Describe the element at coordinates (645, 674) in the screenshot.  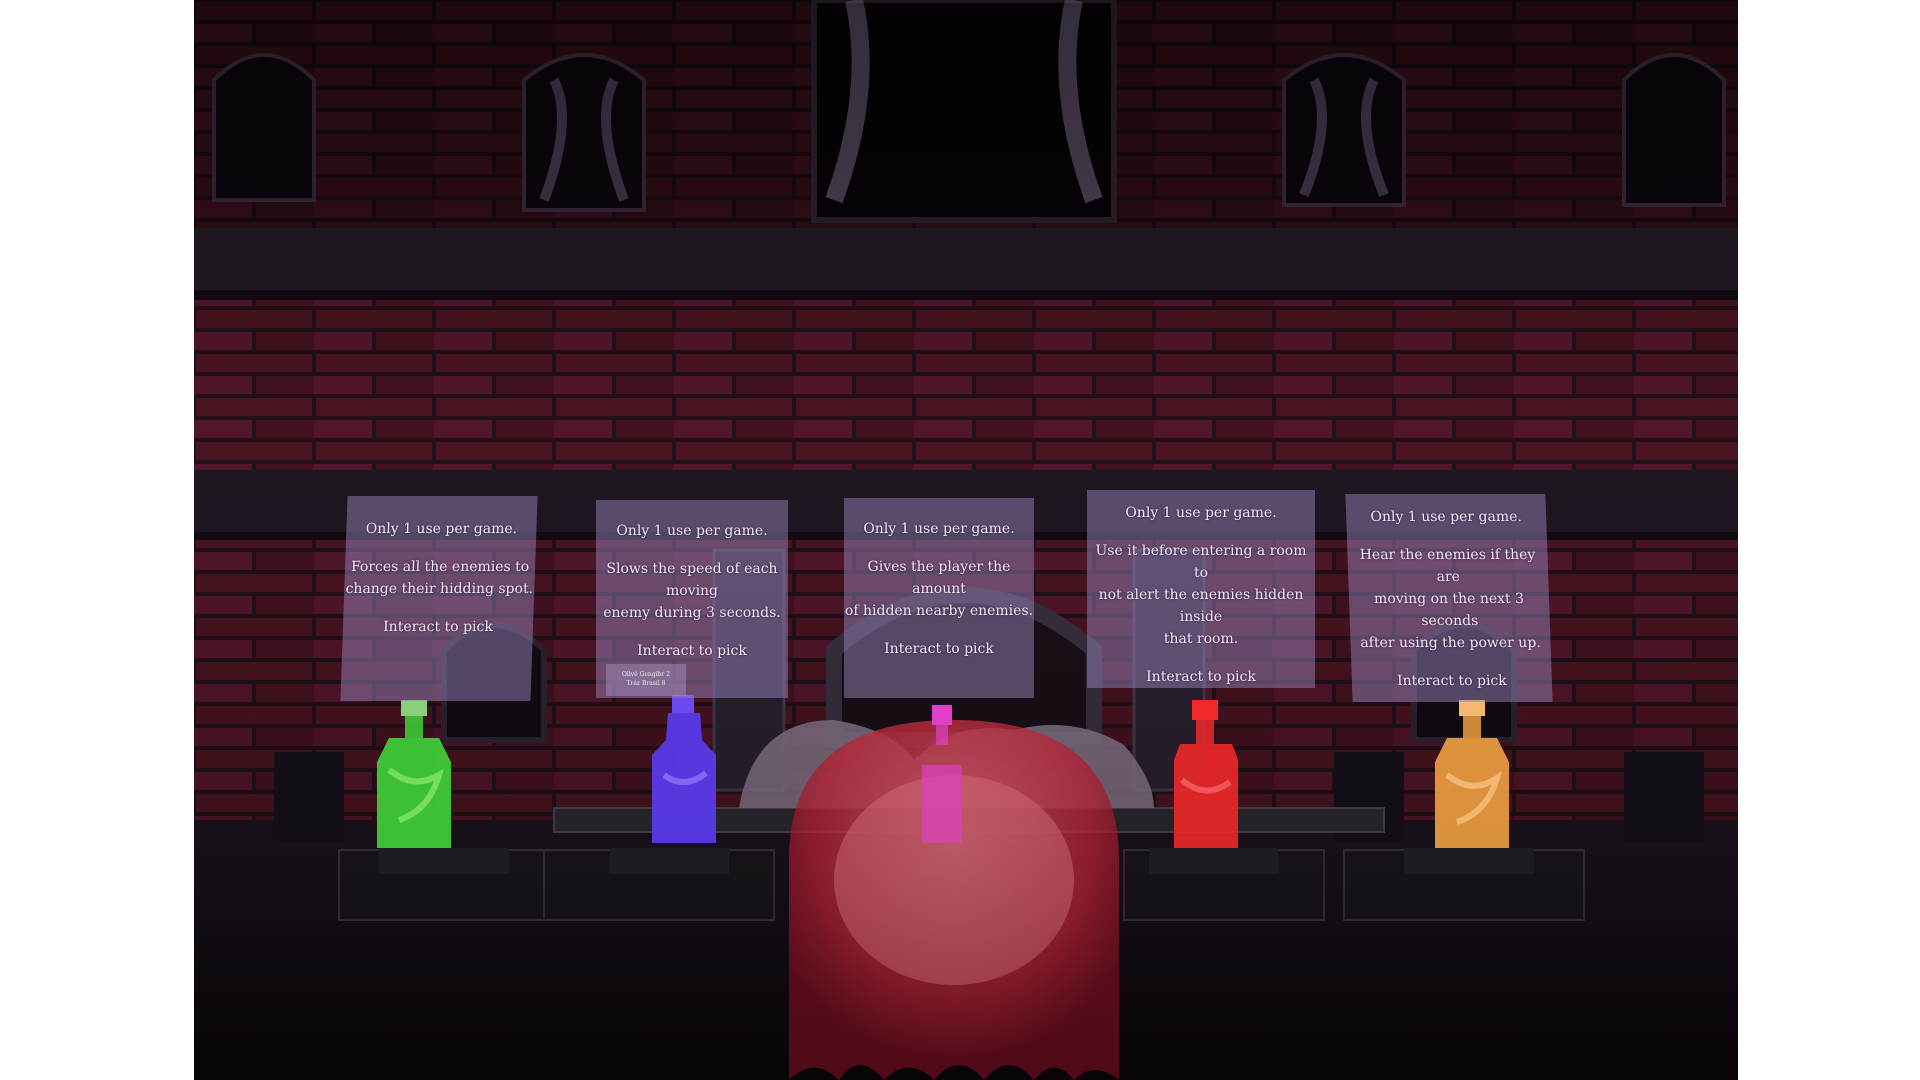
I see `sign-line-1: Olivé Gengibr 2` at that location.